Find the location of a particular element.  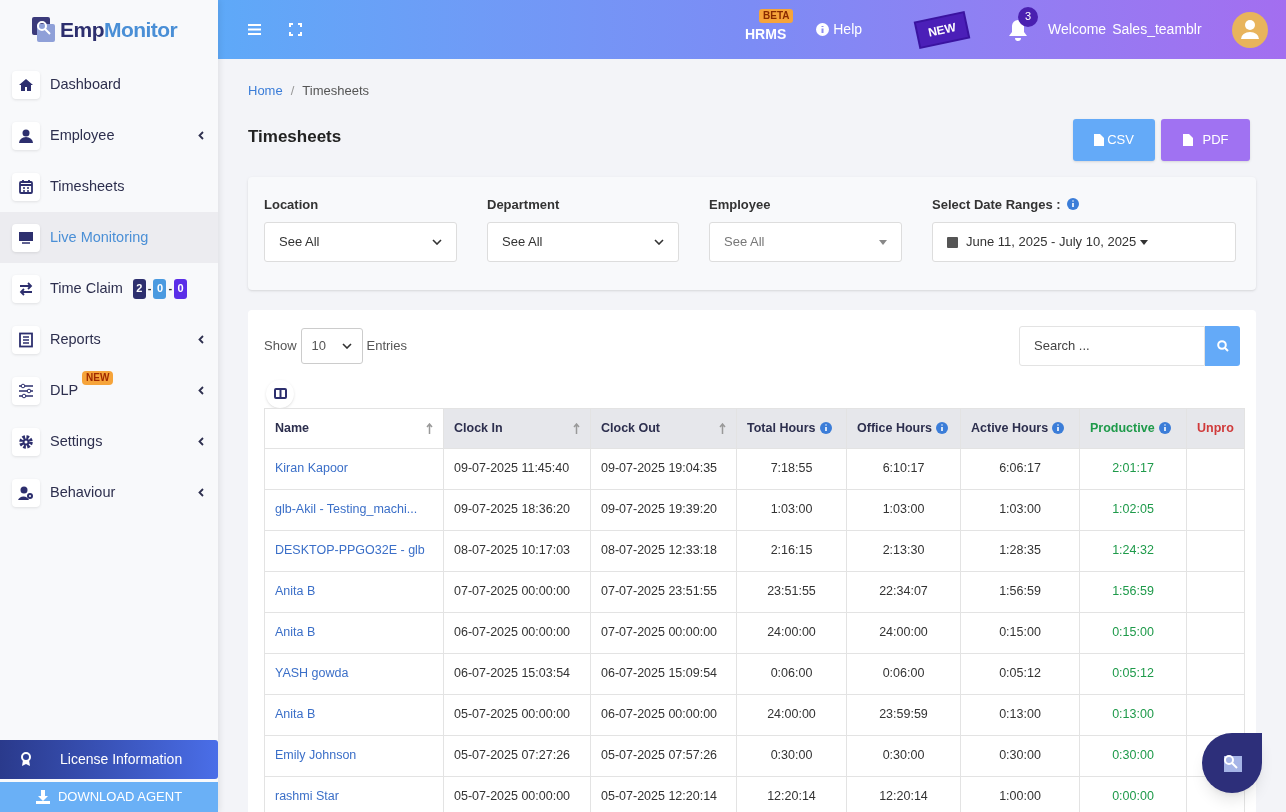

sidebar-item: DLP NEW is located at coordinates (109, 390).